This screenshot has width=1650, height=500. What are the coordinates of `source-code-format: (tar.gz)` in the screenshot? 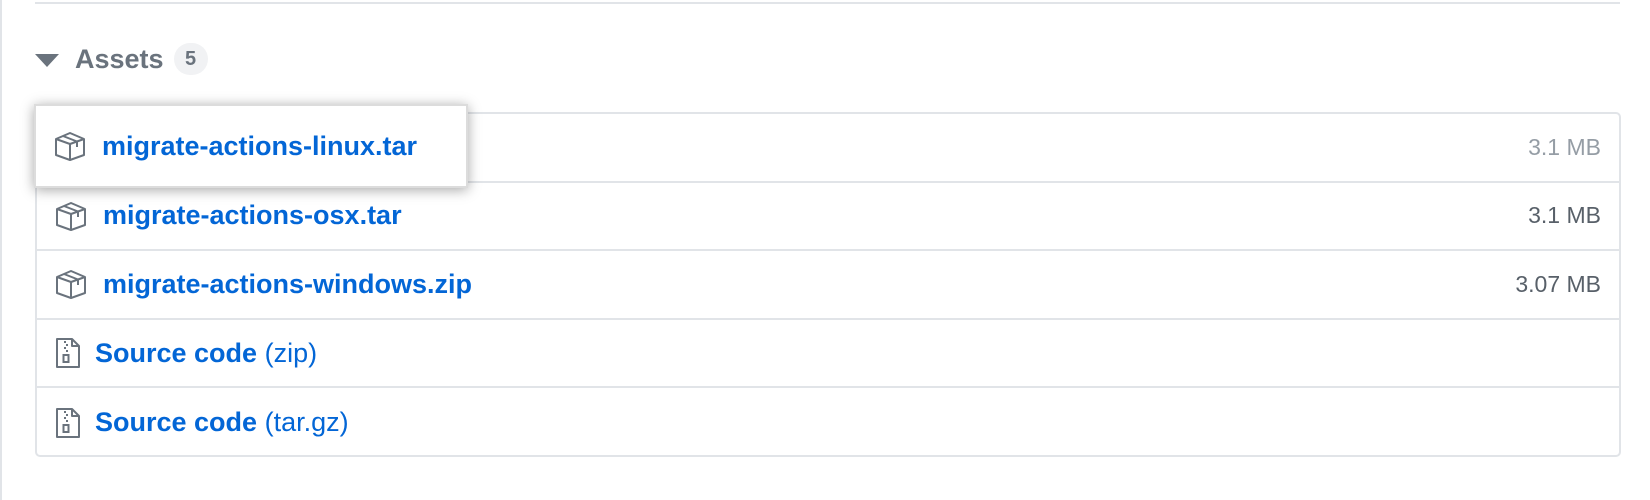 It's located at (306, 422).